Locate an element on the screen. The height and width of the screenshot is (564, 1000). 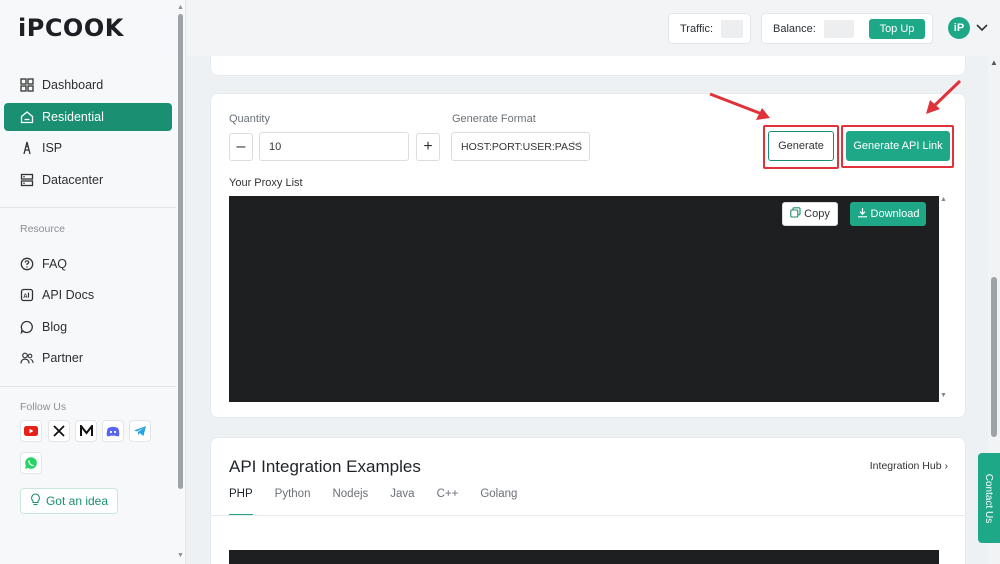
svg-text: A is located at coordinates (25, 297).